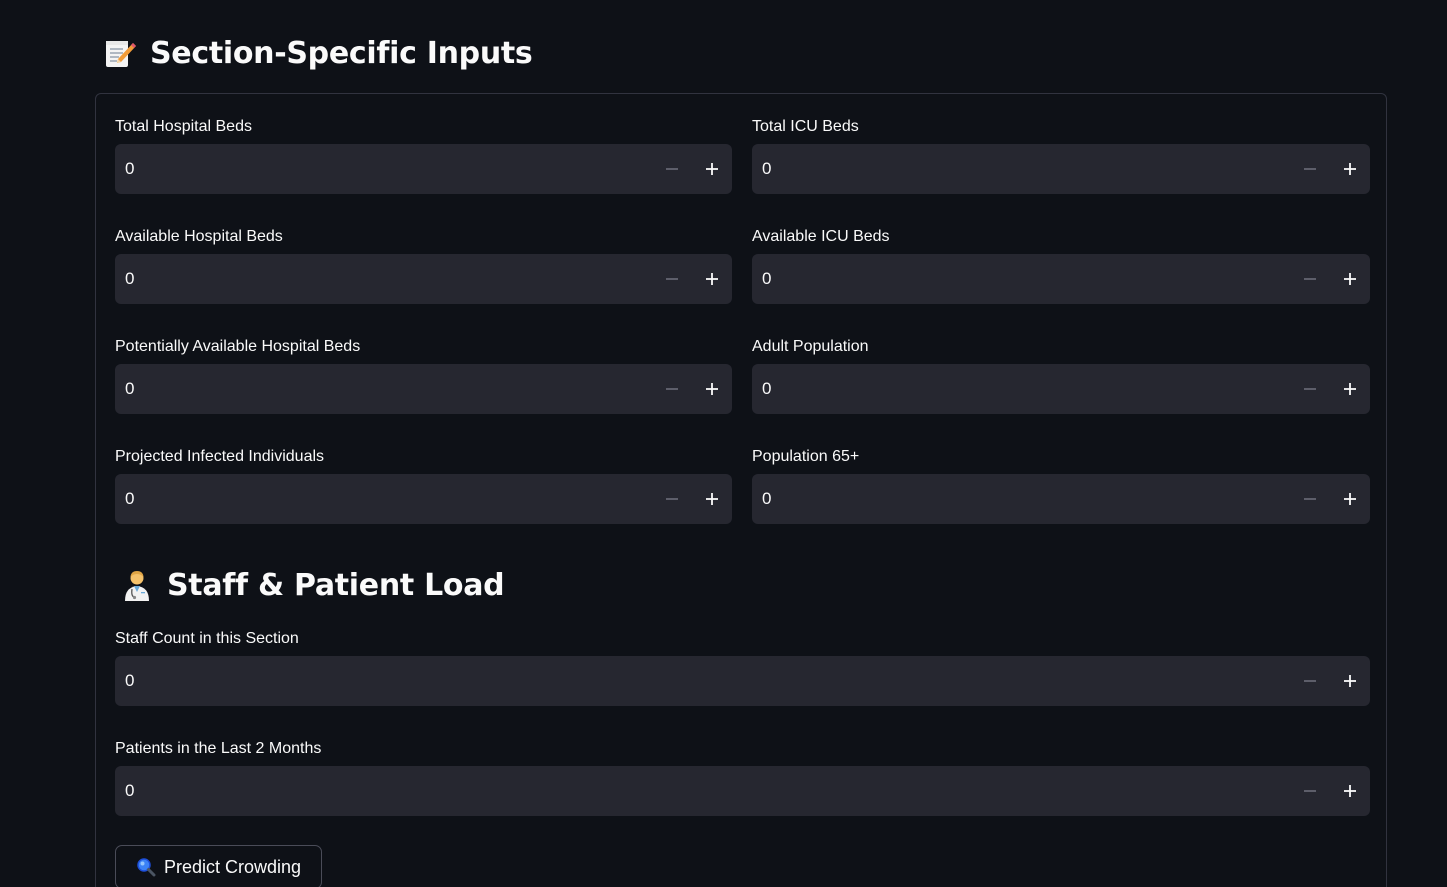 This screenshot has width=1447, height=887. I want to click on field-population-65: Population 65+ 0, so click(1061, 486).